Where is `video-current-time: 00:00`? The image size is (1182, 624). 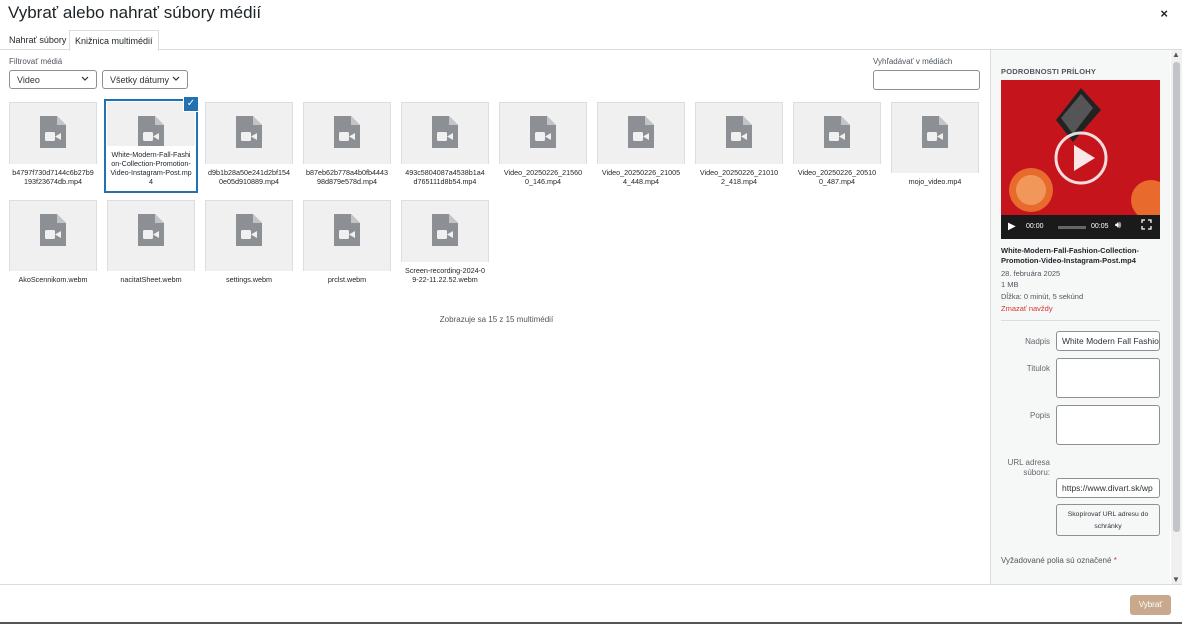 video-current-time: 00:00 is located at coordinates (1035, 226).